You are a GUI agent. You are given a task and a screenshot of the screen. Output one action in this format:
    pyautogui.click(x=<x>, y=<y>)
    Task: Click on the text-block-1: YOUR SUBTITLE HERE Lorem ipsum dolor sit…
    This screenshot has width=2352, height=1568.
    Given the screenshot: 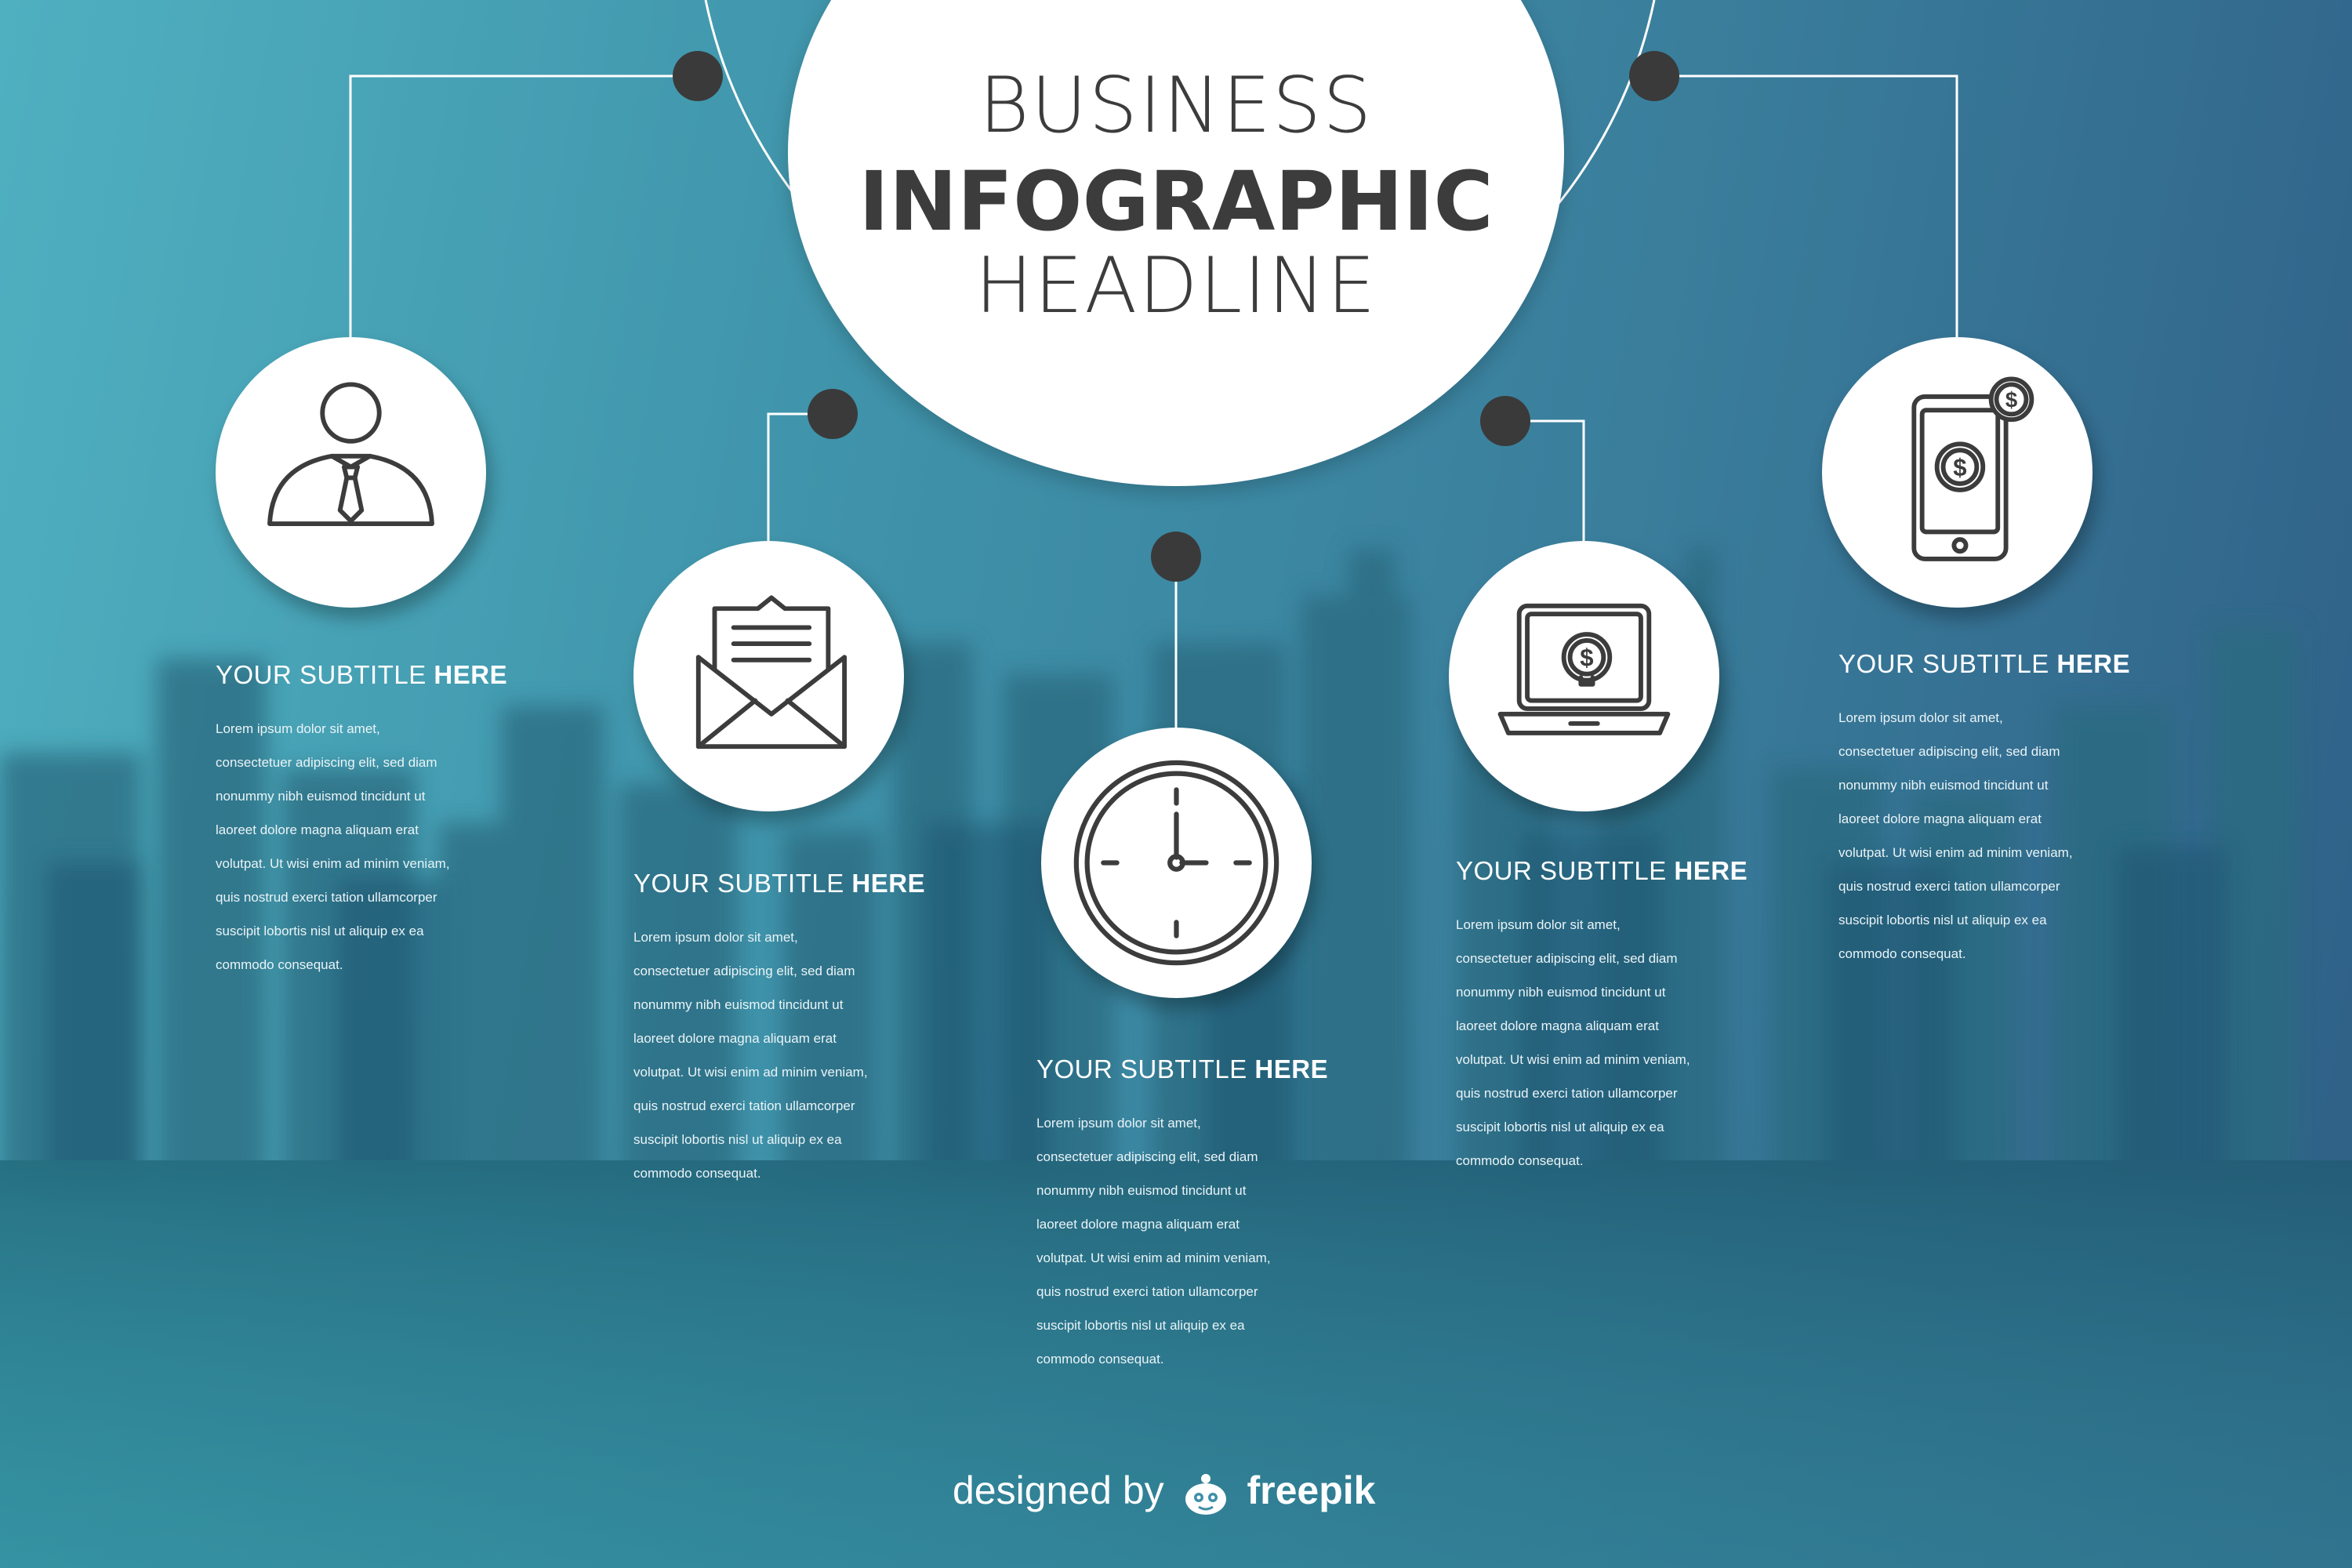 What is the action you would take?
    pyautogui.click(x=396, y=821)
    